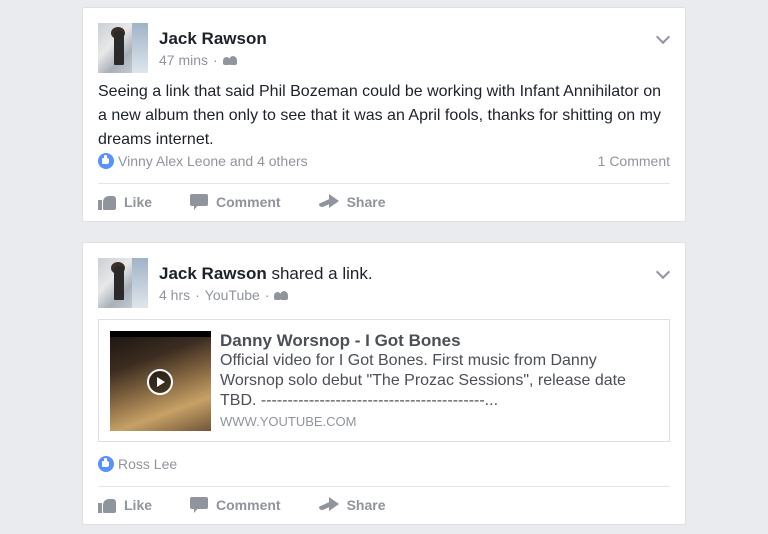 The height and width of the screenshot is (534, 768). What do you see at coordinates (174, 295) in the screenshot?
I see `post-time: 4 hrs` at bounding box center [174, 295].